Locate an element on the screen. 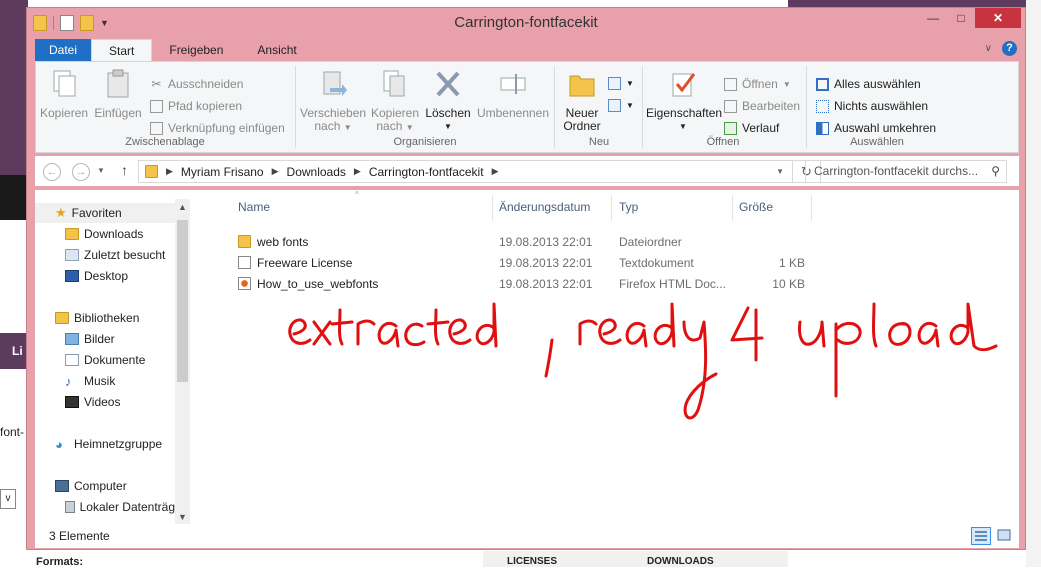 Image resolution: width=1041 pixels, height=568 pixels. recent-locations-icon: ▼ is located at coordinates (101, 170).